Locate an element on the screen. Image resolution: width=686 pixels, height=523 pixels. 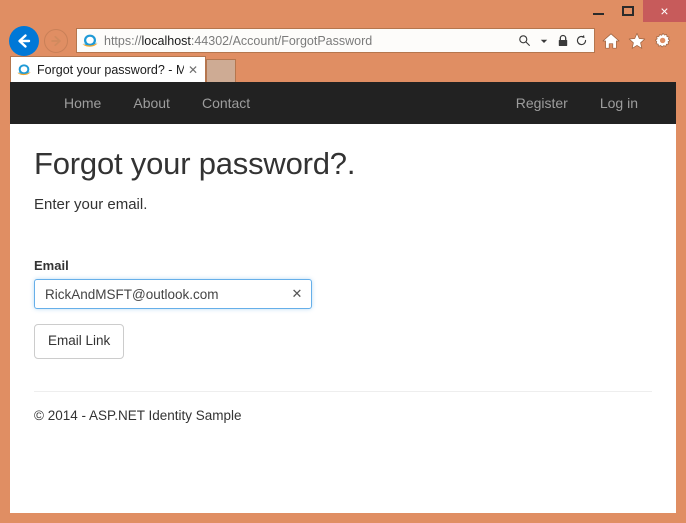
chevron-down-icon is located at coordinates (543, 41).